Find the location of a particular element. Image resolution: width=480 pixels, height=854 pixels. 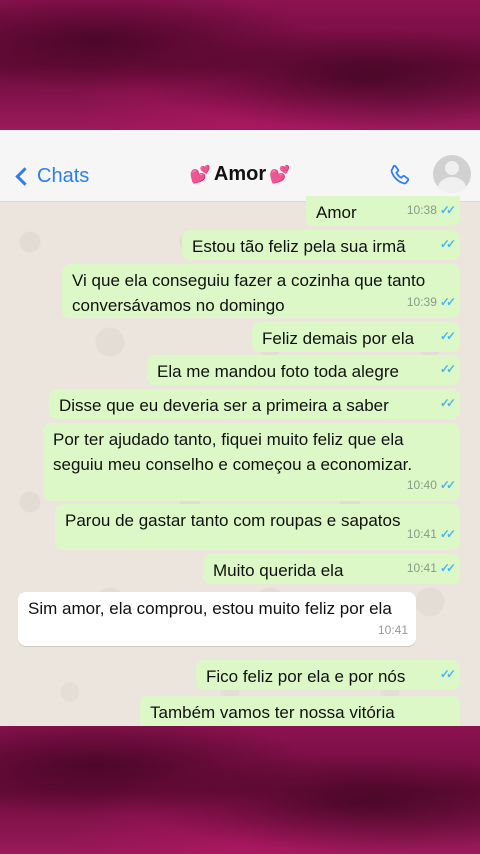

message-text: Feliz demais por ela is located at coordinates (338, 338).